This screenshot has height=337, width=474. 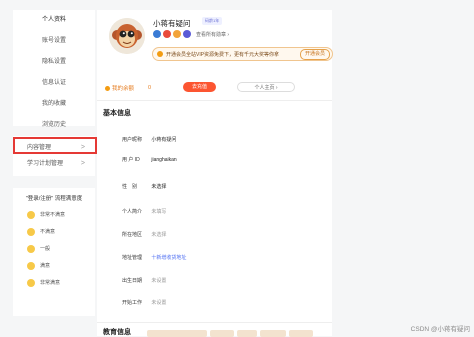 What do you see at coordinates (107, 88) in the screenshot?
I see `coin-icon` at bounding box center [107, 88].